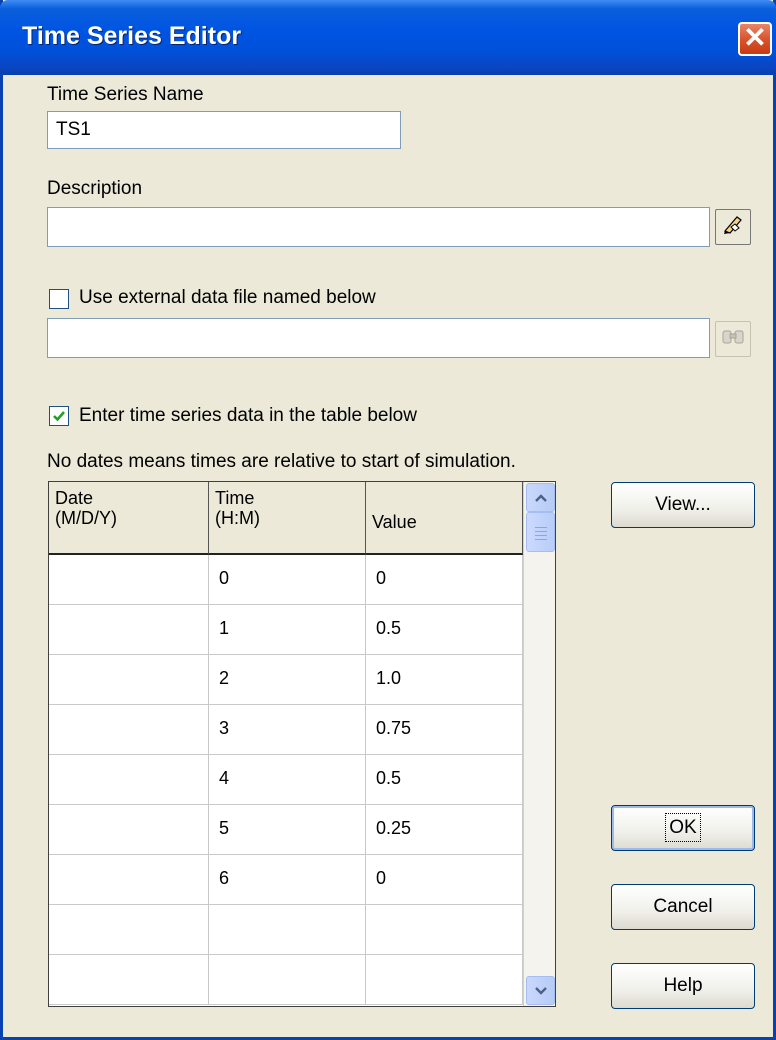 The width and height of the screenshot is (776, 1040). What do you see at coordinates (227, 297) in the screenshot?
I see `use-external-file-label: Use external data file named below` at bounding box center [227, 297].